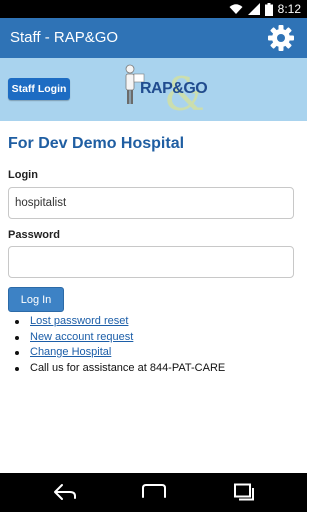 This screenshot has width=320, height=512. Describe the element at coordinates (36, 299) in the screenshot. I see `log-in-button: Log In` at that location.